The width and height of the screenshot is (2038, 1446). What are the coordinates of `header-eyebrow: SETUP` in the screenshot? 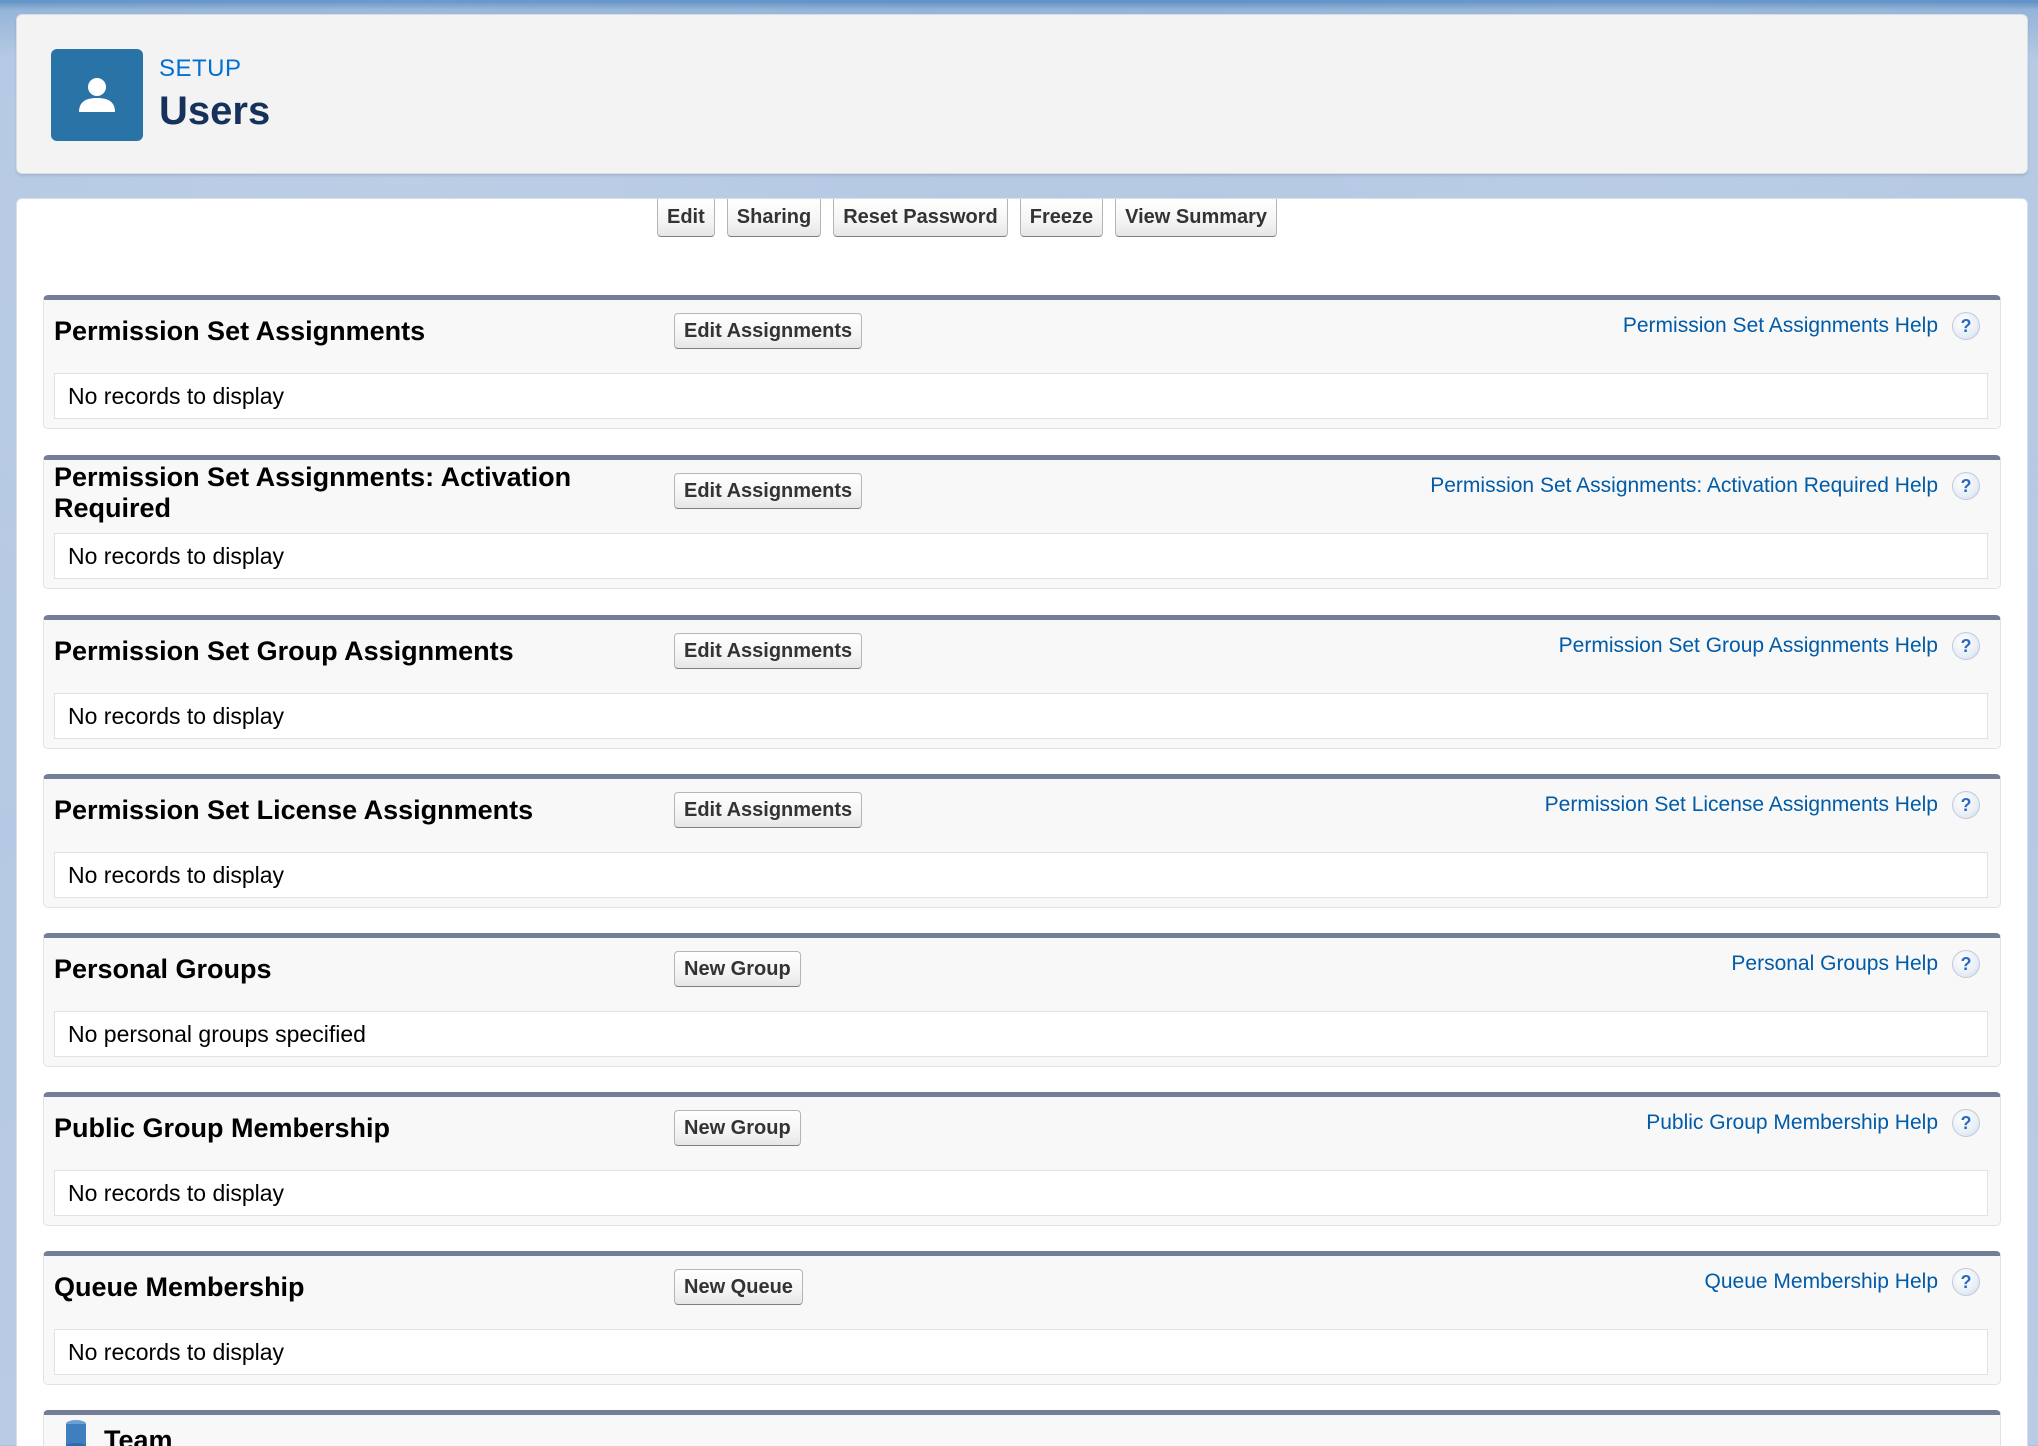 It's located at (200, 68).